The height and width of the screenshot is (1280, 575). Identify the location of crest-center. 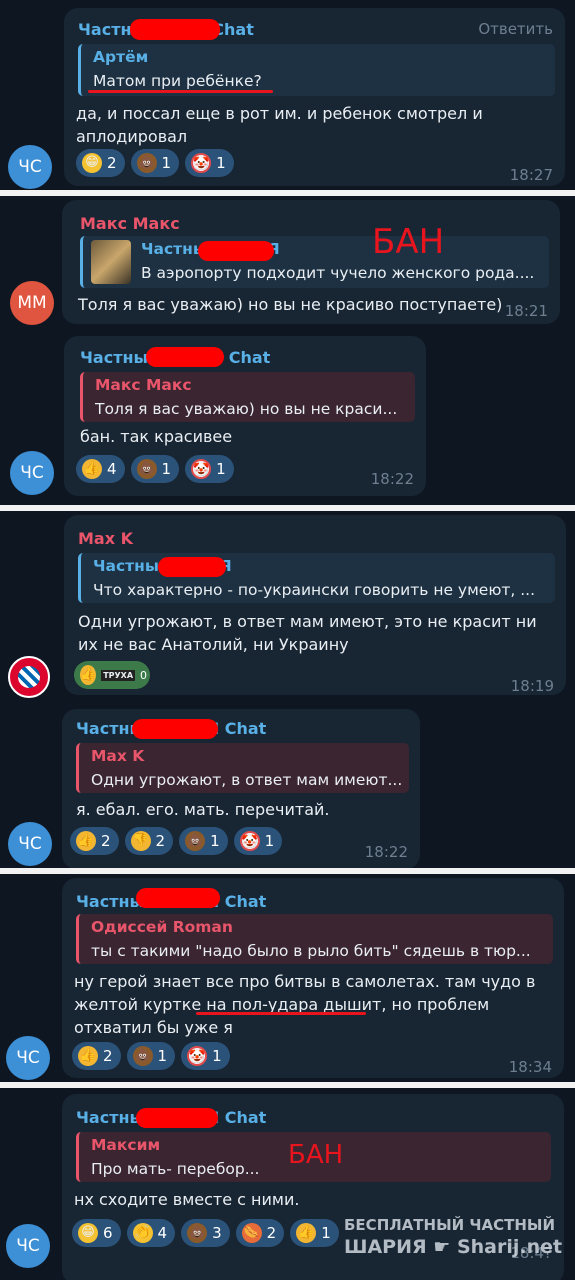
(29, 677).